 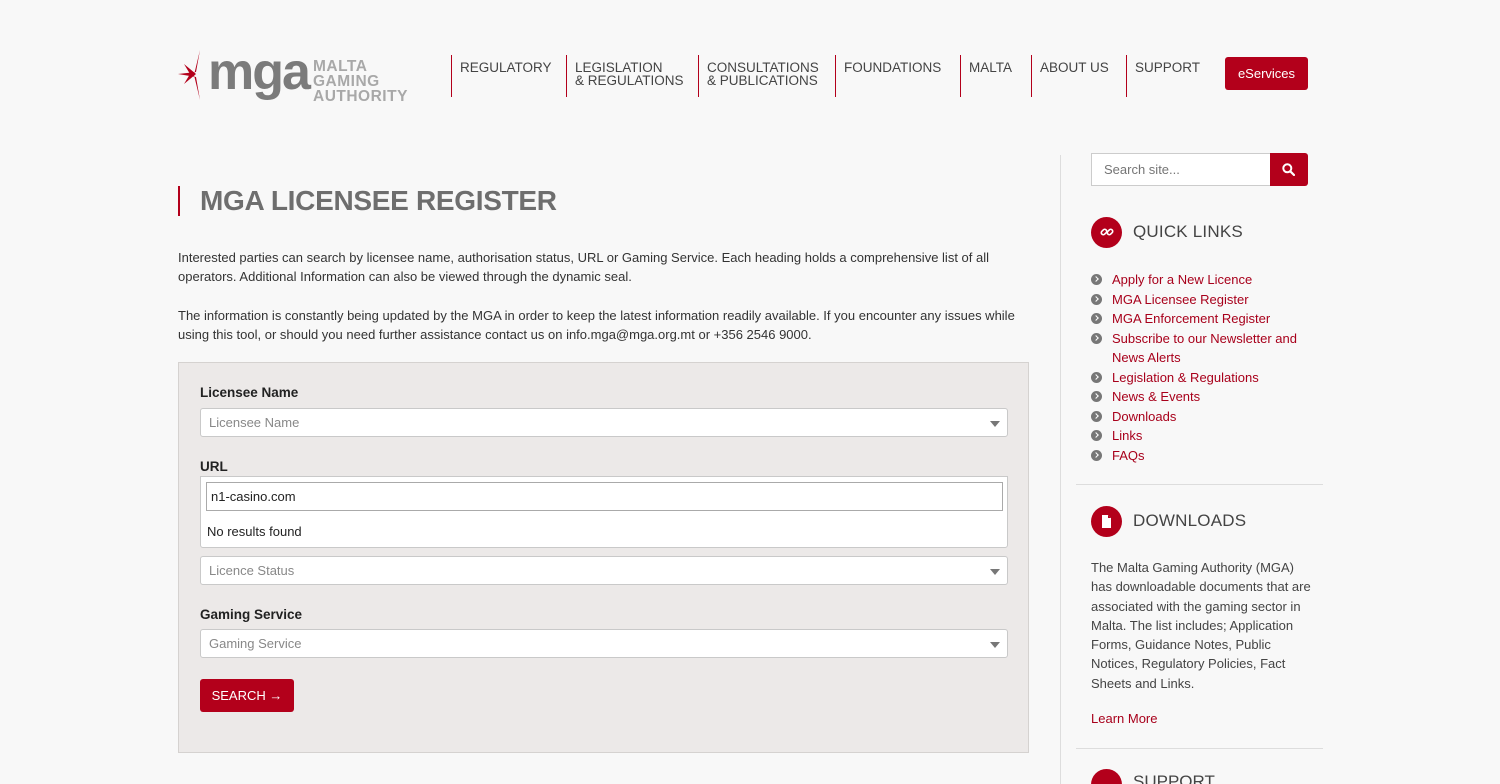 I want to click on logo-wordmark: mga, so click(x=259, y=72).